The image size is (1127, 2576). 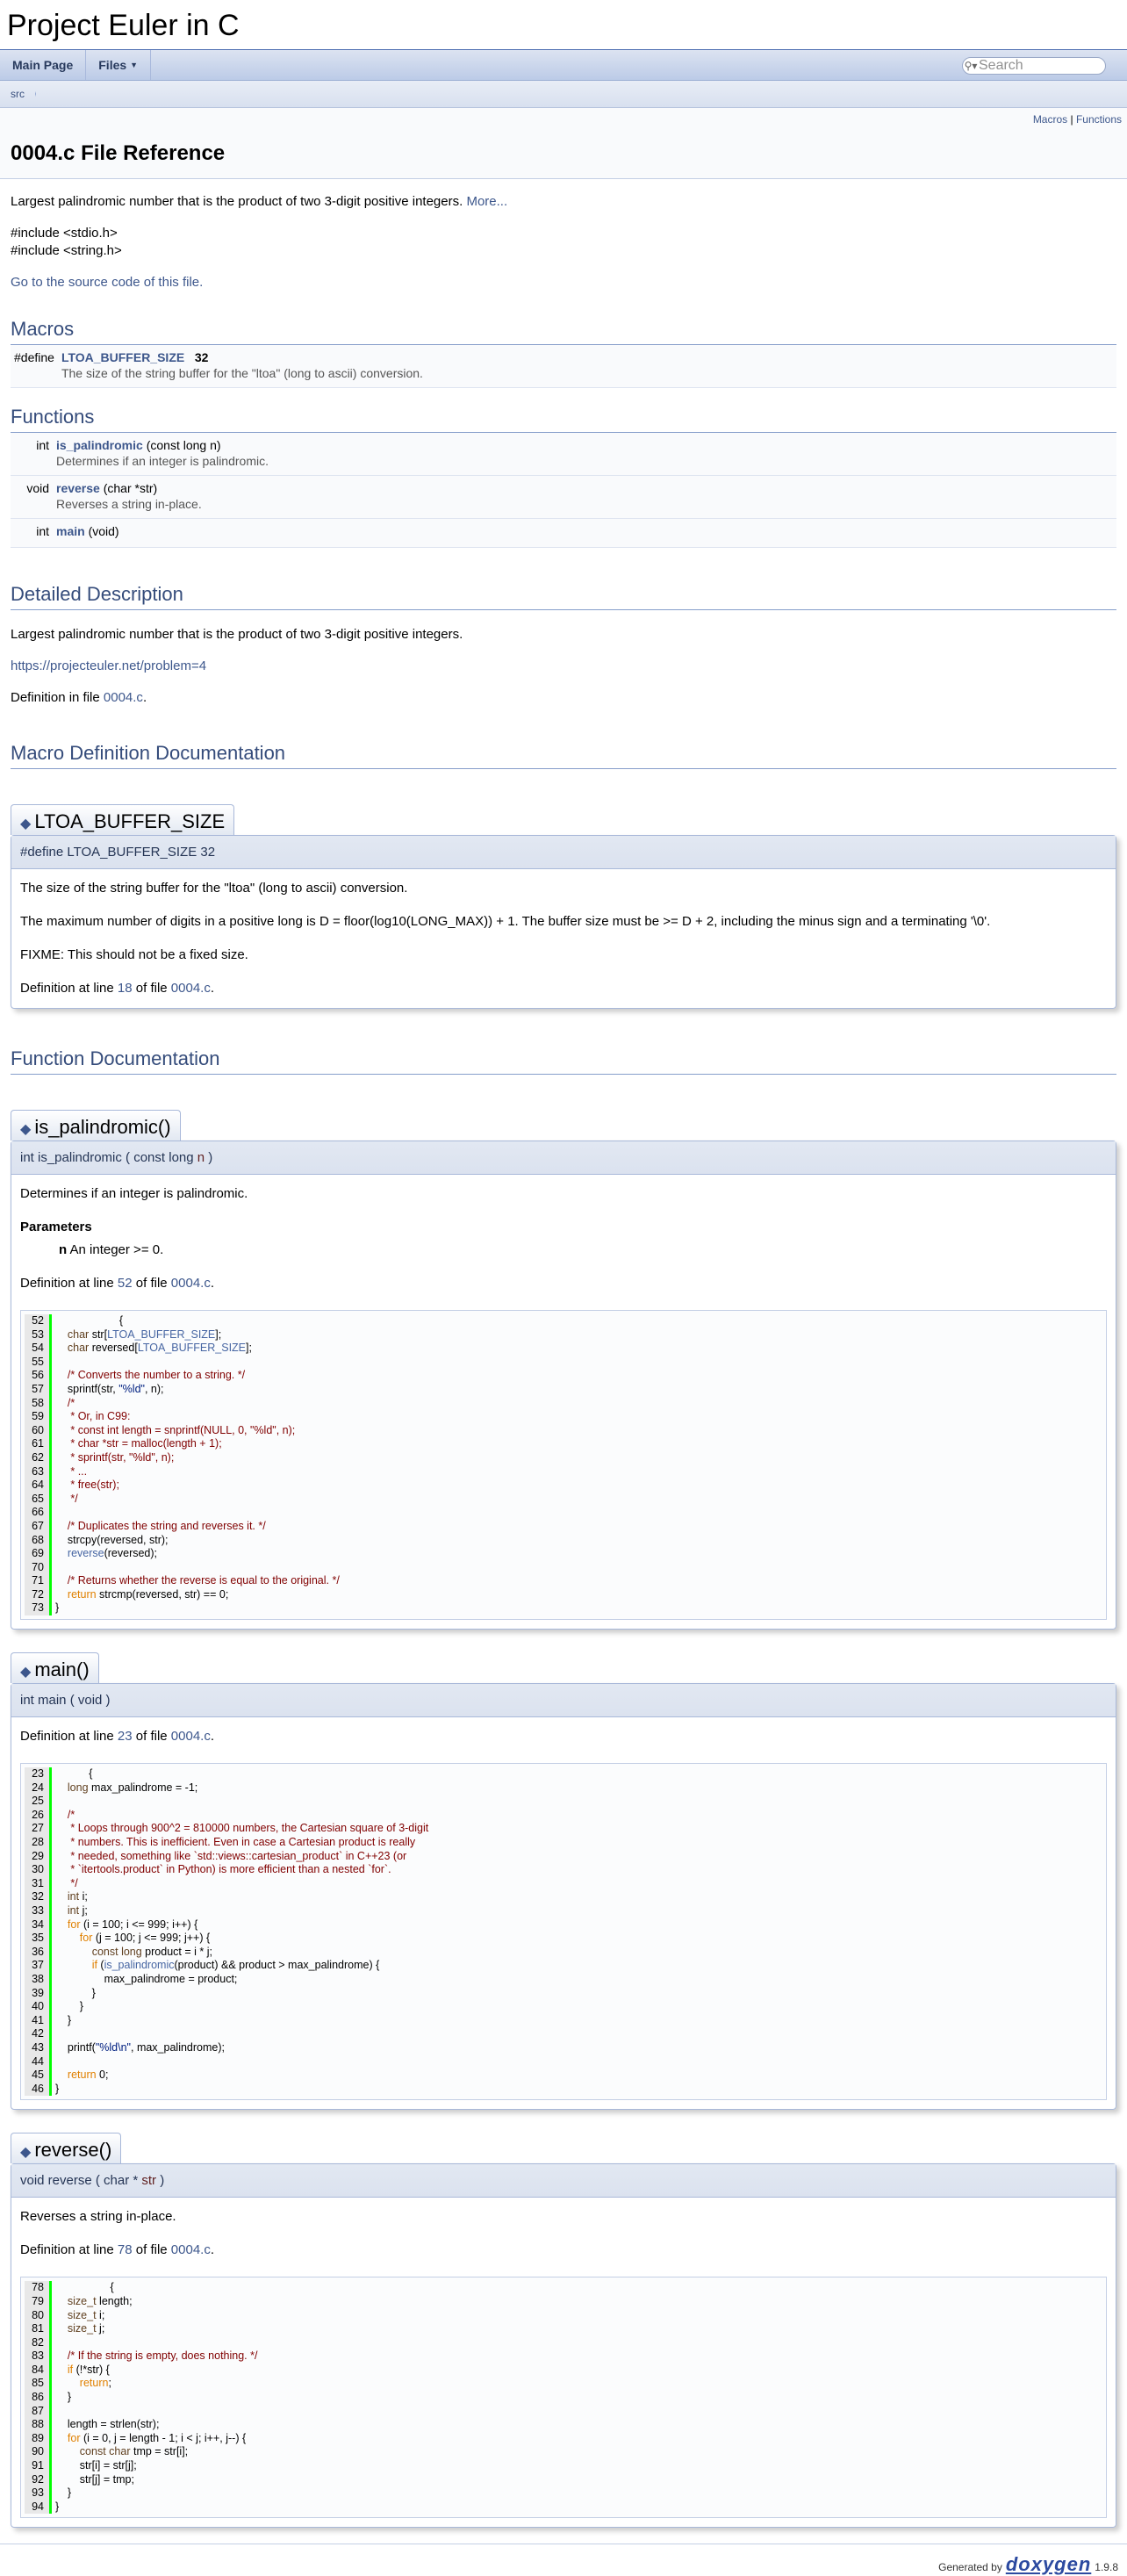 What do you see at coordinates (563, 2342) in the screenshot?
I see `code-line: 82` at bounding box center [563, 2342].